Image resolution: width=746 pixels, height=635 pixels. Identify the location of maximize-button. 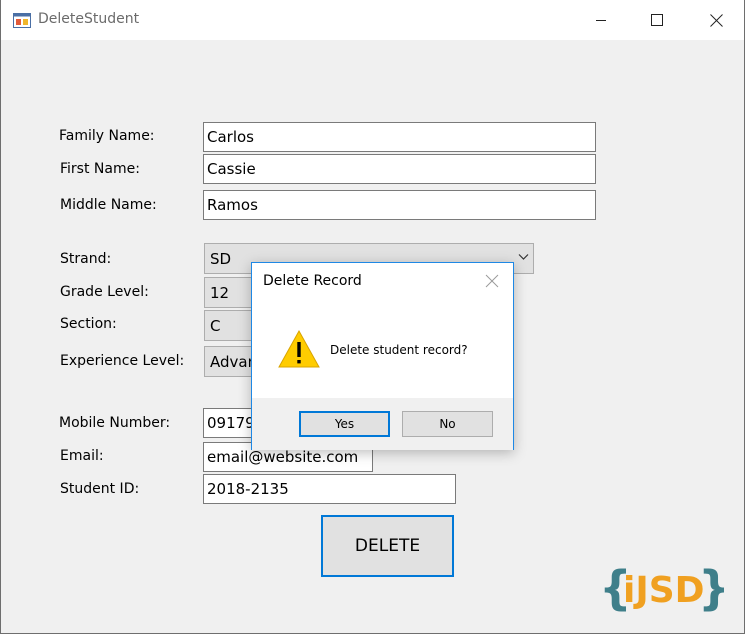
(657, 20).